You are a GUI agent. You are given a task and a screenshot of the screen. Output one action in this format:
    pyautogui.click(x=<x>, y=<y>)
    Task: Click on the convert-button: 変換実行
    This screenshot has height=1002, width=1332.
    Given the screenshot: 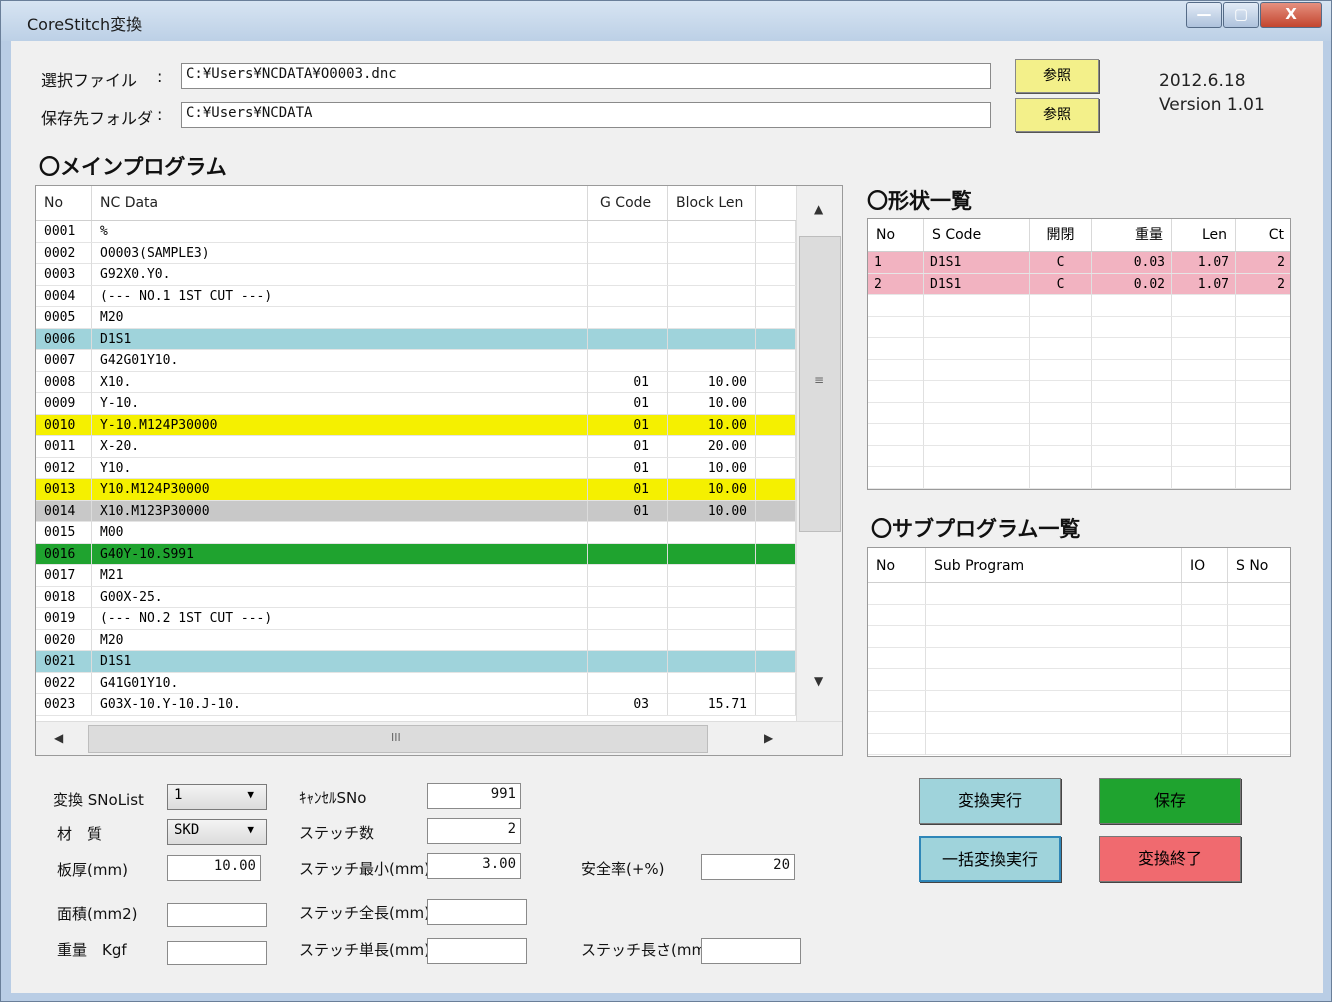 What is the action you would take?
    pyautogui.click(x=990, y=801)
    